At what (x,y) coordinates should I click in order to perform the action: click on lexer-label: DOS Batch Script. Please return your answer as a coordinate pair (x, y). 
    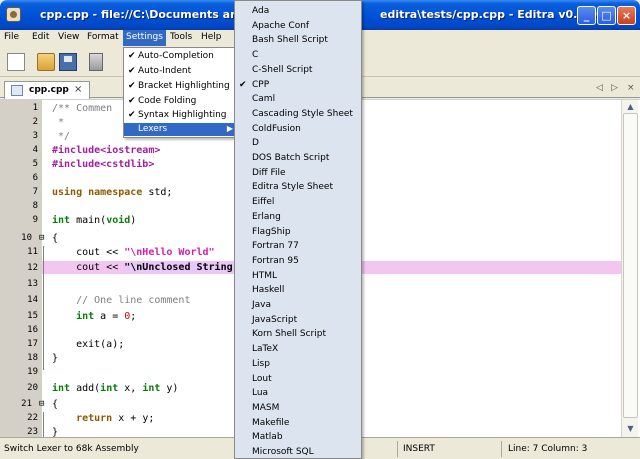
    Looking at the image, I should click on (291, 158).